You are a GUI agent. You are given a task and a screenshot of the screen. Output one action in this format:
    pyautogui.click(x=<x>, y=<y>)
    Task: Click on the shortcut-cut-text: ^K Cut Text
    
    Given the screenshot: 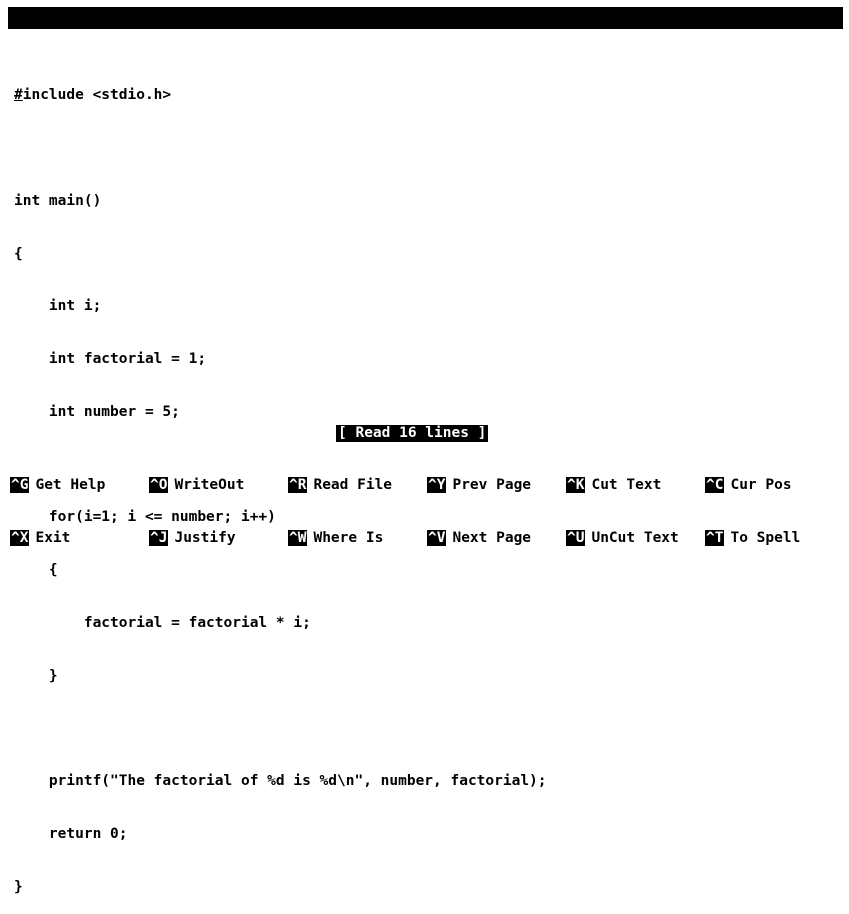 What is the action you would take?
    pyautogui.click(x=613, y=486)
    